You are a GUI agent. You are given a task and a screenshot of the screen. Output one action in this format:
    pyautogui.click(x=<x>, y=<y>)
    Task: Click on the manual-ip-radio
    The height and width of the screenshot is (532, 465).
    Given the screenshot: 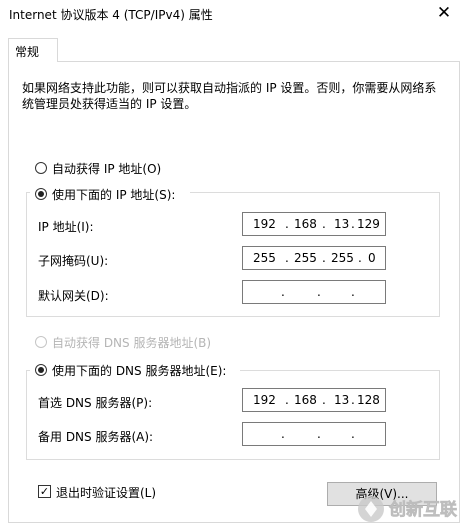 What is the action you would take?
    pyautogui.click(x=41, y=194)
    